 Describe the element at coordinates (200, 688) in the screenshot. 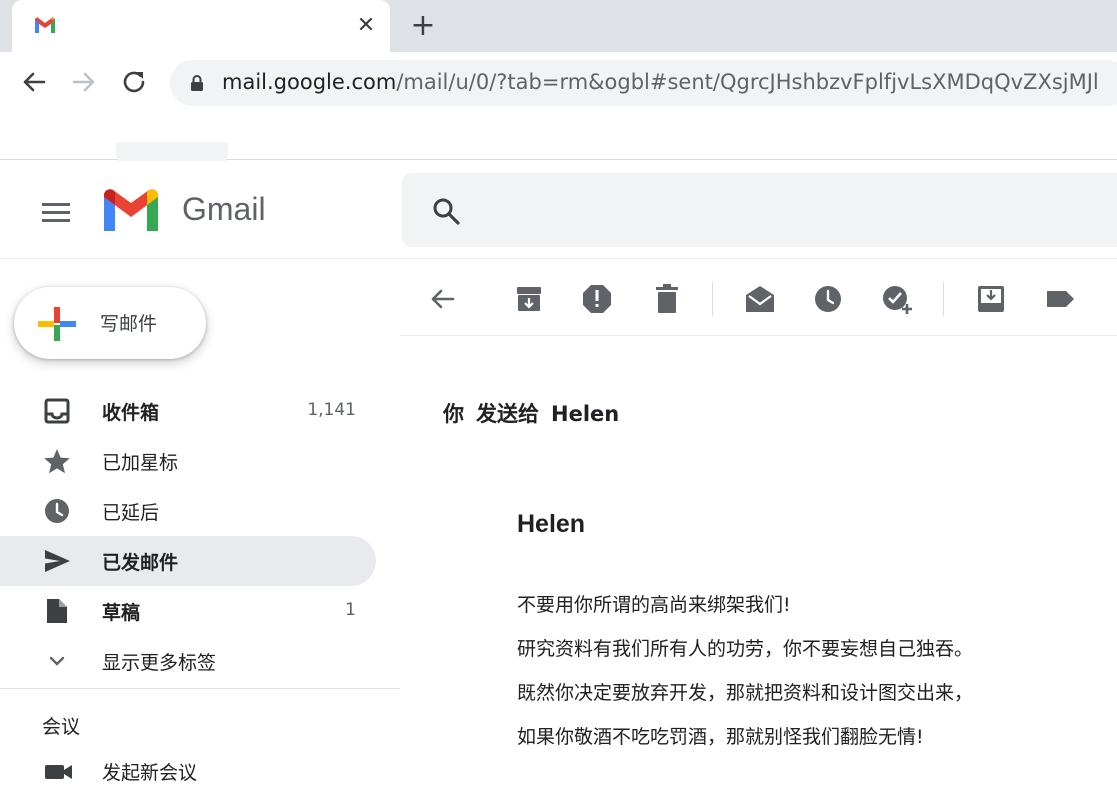

I see `sidebar-divider` at that location.